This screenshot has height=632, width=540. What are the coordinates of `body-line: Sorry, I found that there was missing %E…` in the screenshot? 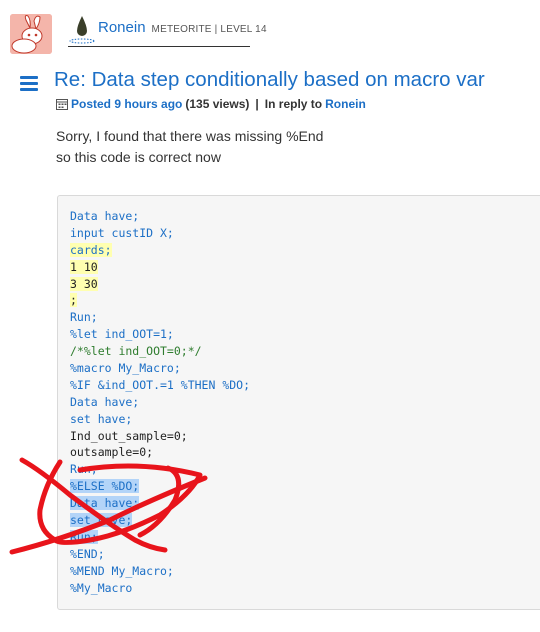 It's located at (190, 136).